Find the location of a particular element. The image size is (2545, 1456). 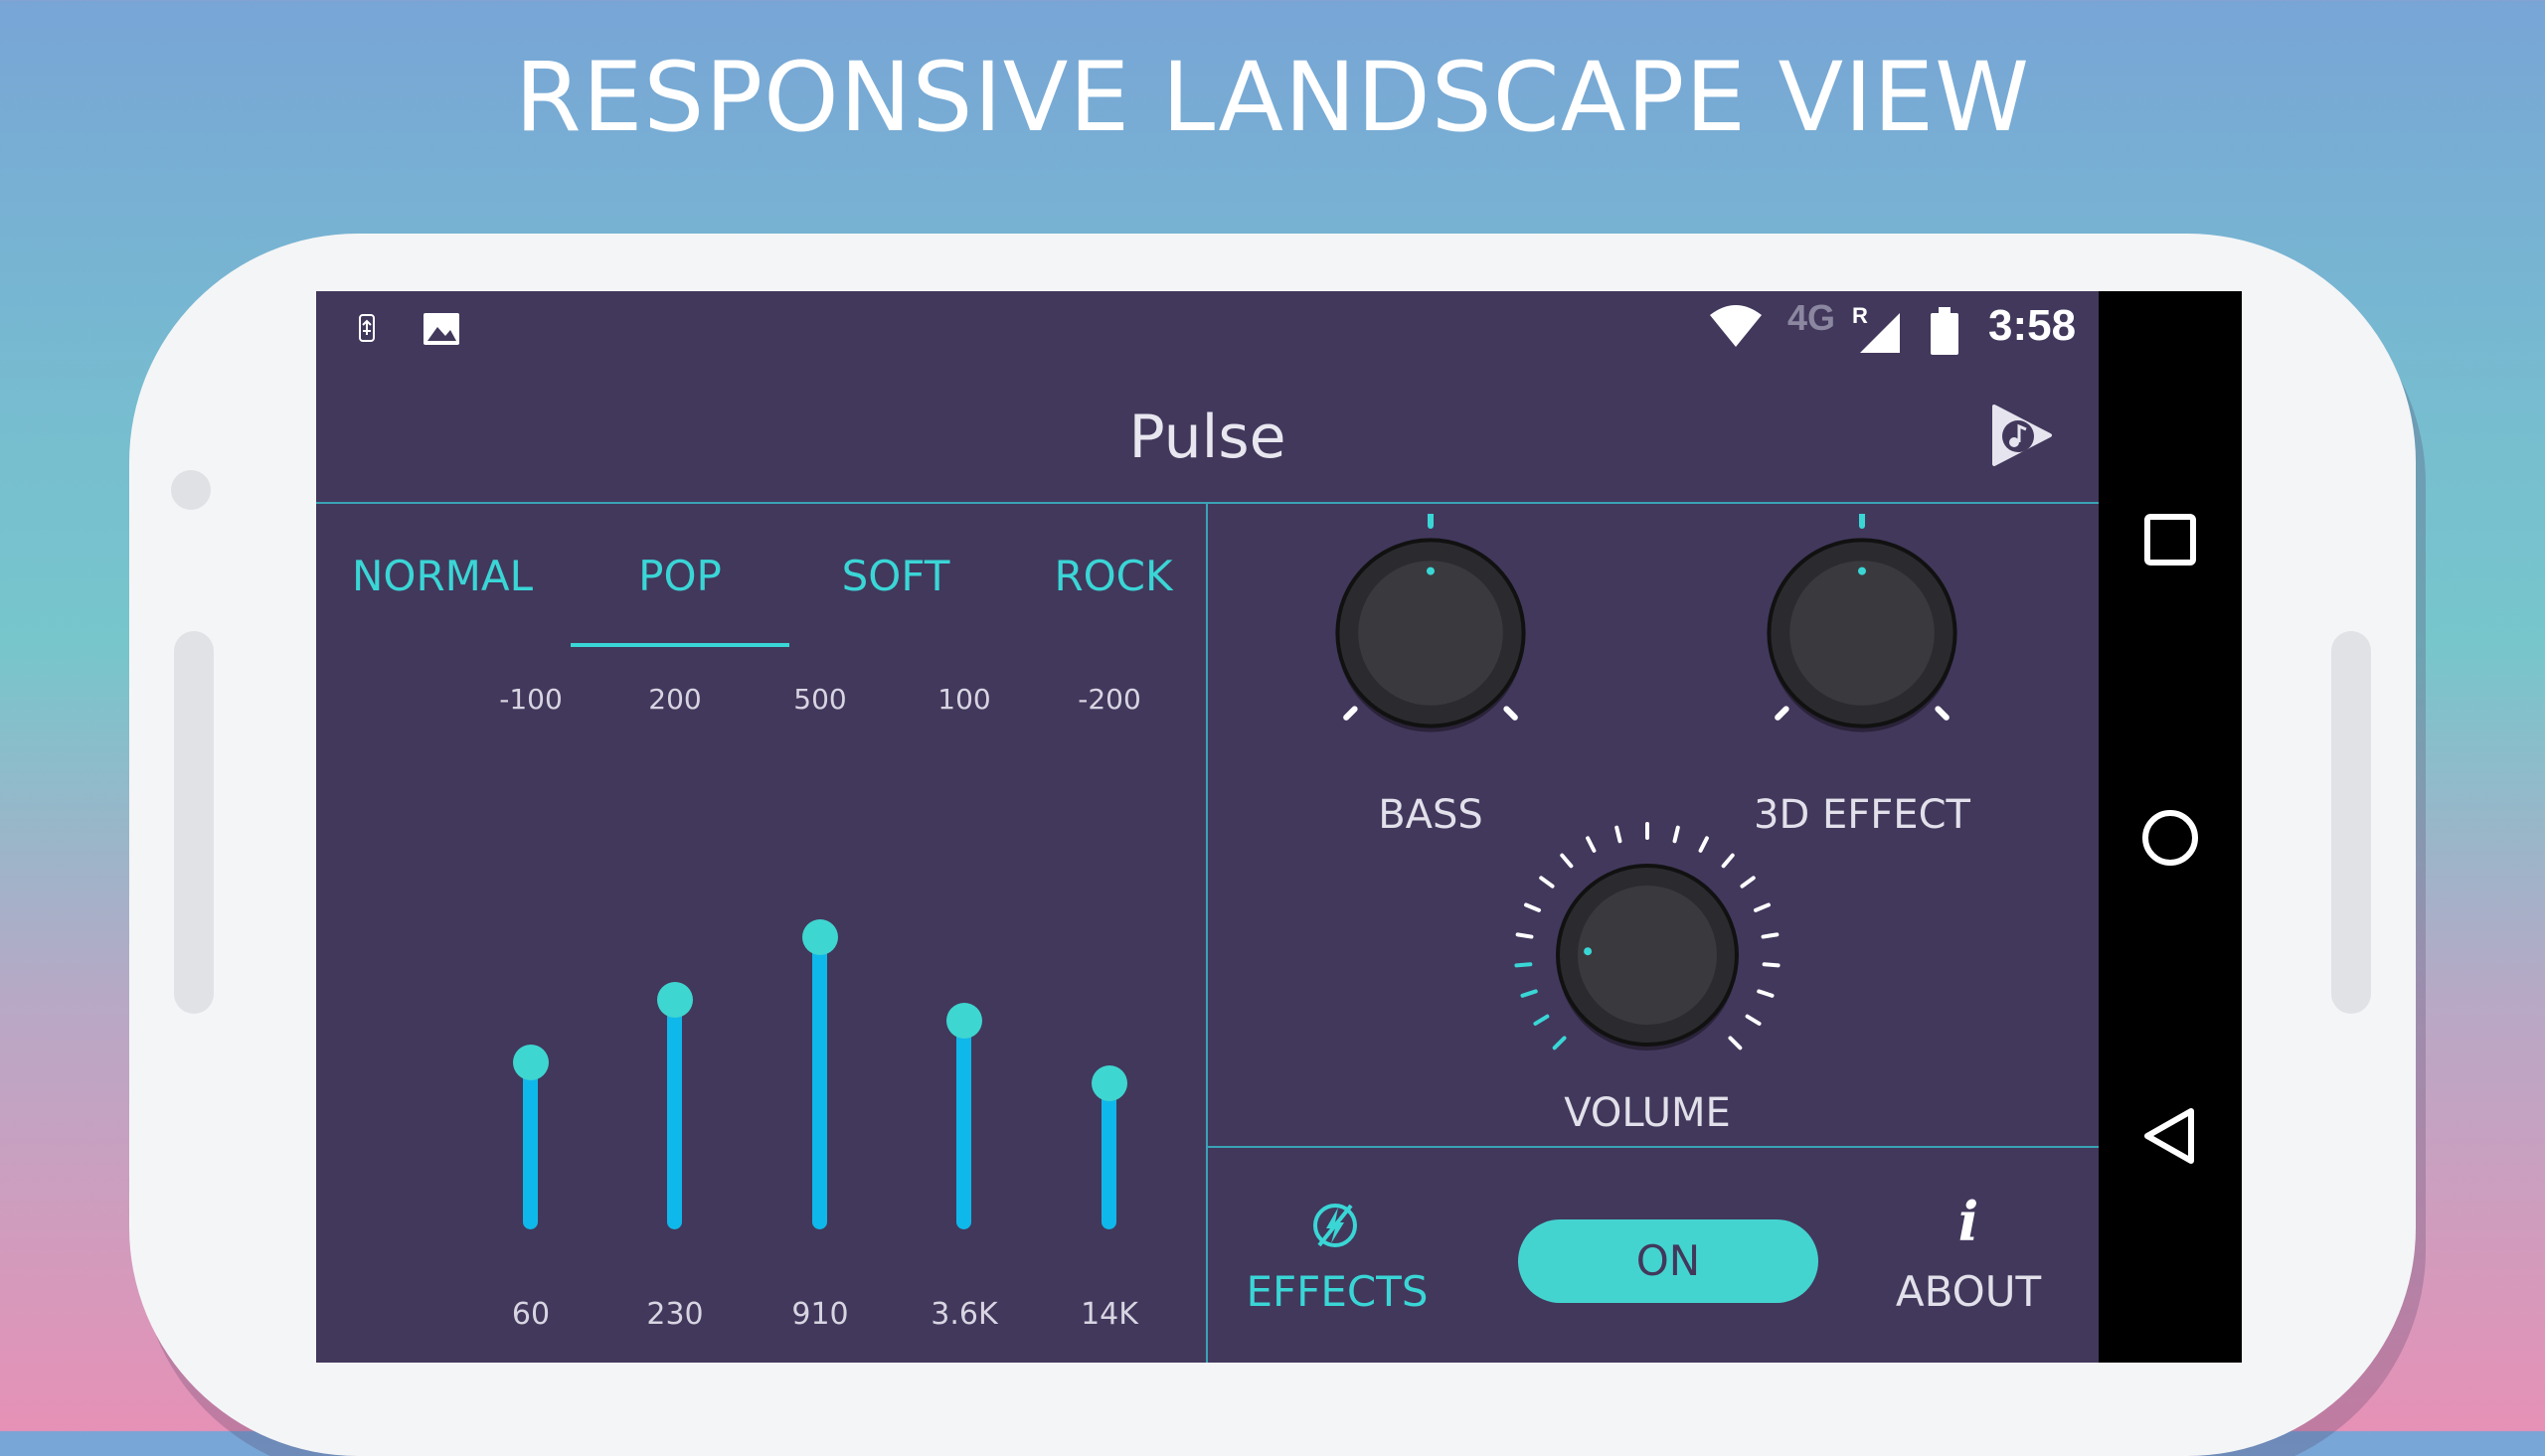

app-bar: Pulse is located at coordinates (1207, 437).